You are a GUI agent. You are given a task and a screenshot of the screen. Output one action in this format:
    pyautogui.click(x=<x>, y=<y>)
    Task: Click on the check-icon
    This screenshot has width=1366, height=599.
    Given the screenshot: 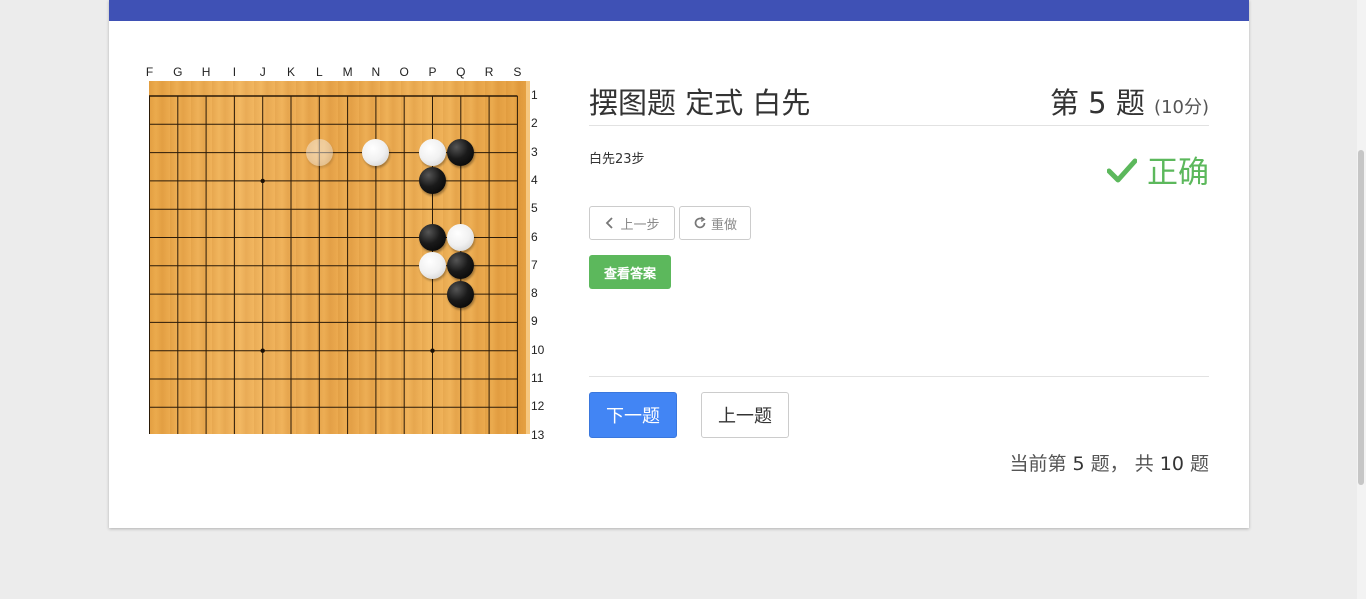 What is the action you would take?
    pyautogui.click(x=1122, y=170)
    